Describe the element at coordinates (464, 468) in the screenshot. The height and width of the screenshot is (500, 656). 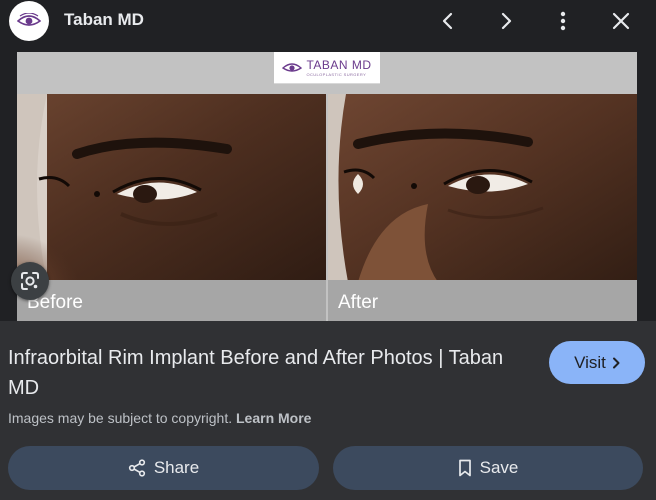
I see `bookmark-icon` at that location.